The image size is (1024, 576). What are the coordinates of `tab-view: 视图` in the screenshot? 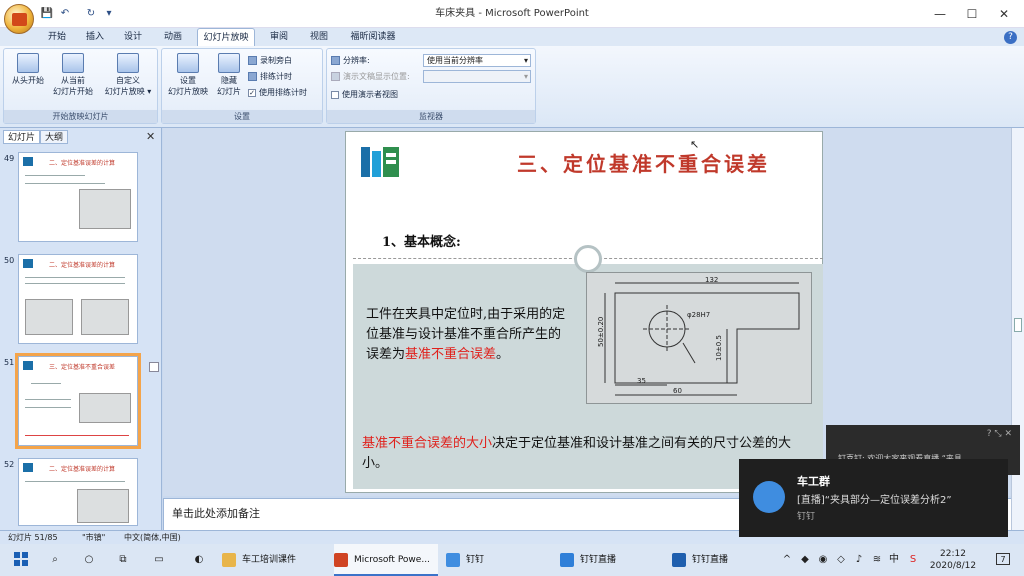 It's located at (319, 37).